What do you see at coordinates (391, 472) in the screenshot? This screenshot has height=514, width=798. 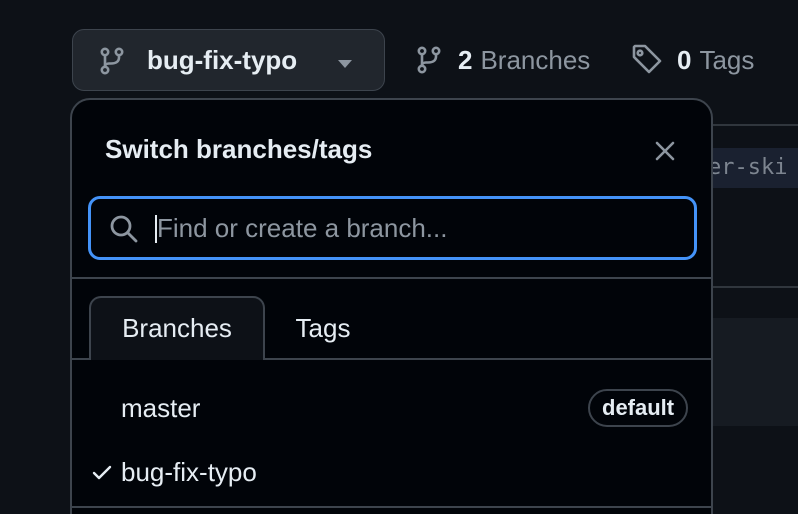 I see `branch-item-bug-fix-typo: bug-fix-typo` at bounding box center [391, 472].